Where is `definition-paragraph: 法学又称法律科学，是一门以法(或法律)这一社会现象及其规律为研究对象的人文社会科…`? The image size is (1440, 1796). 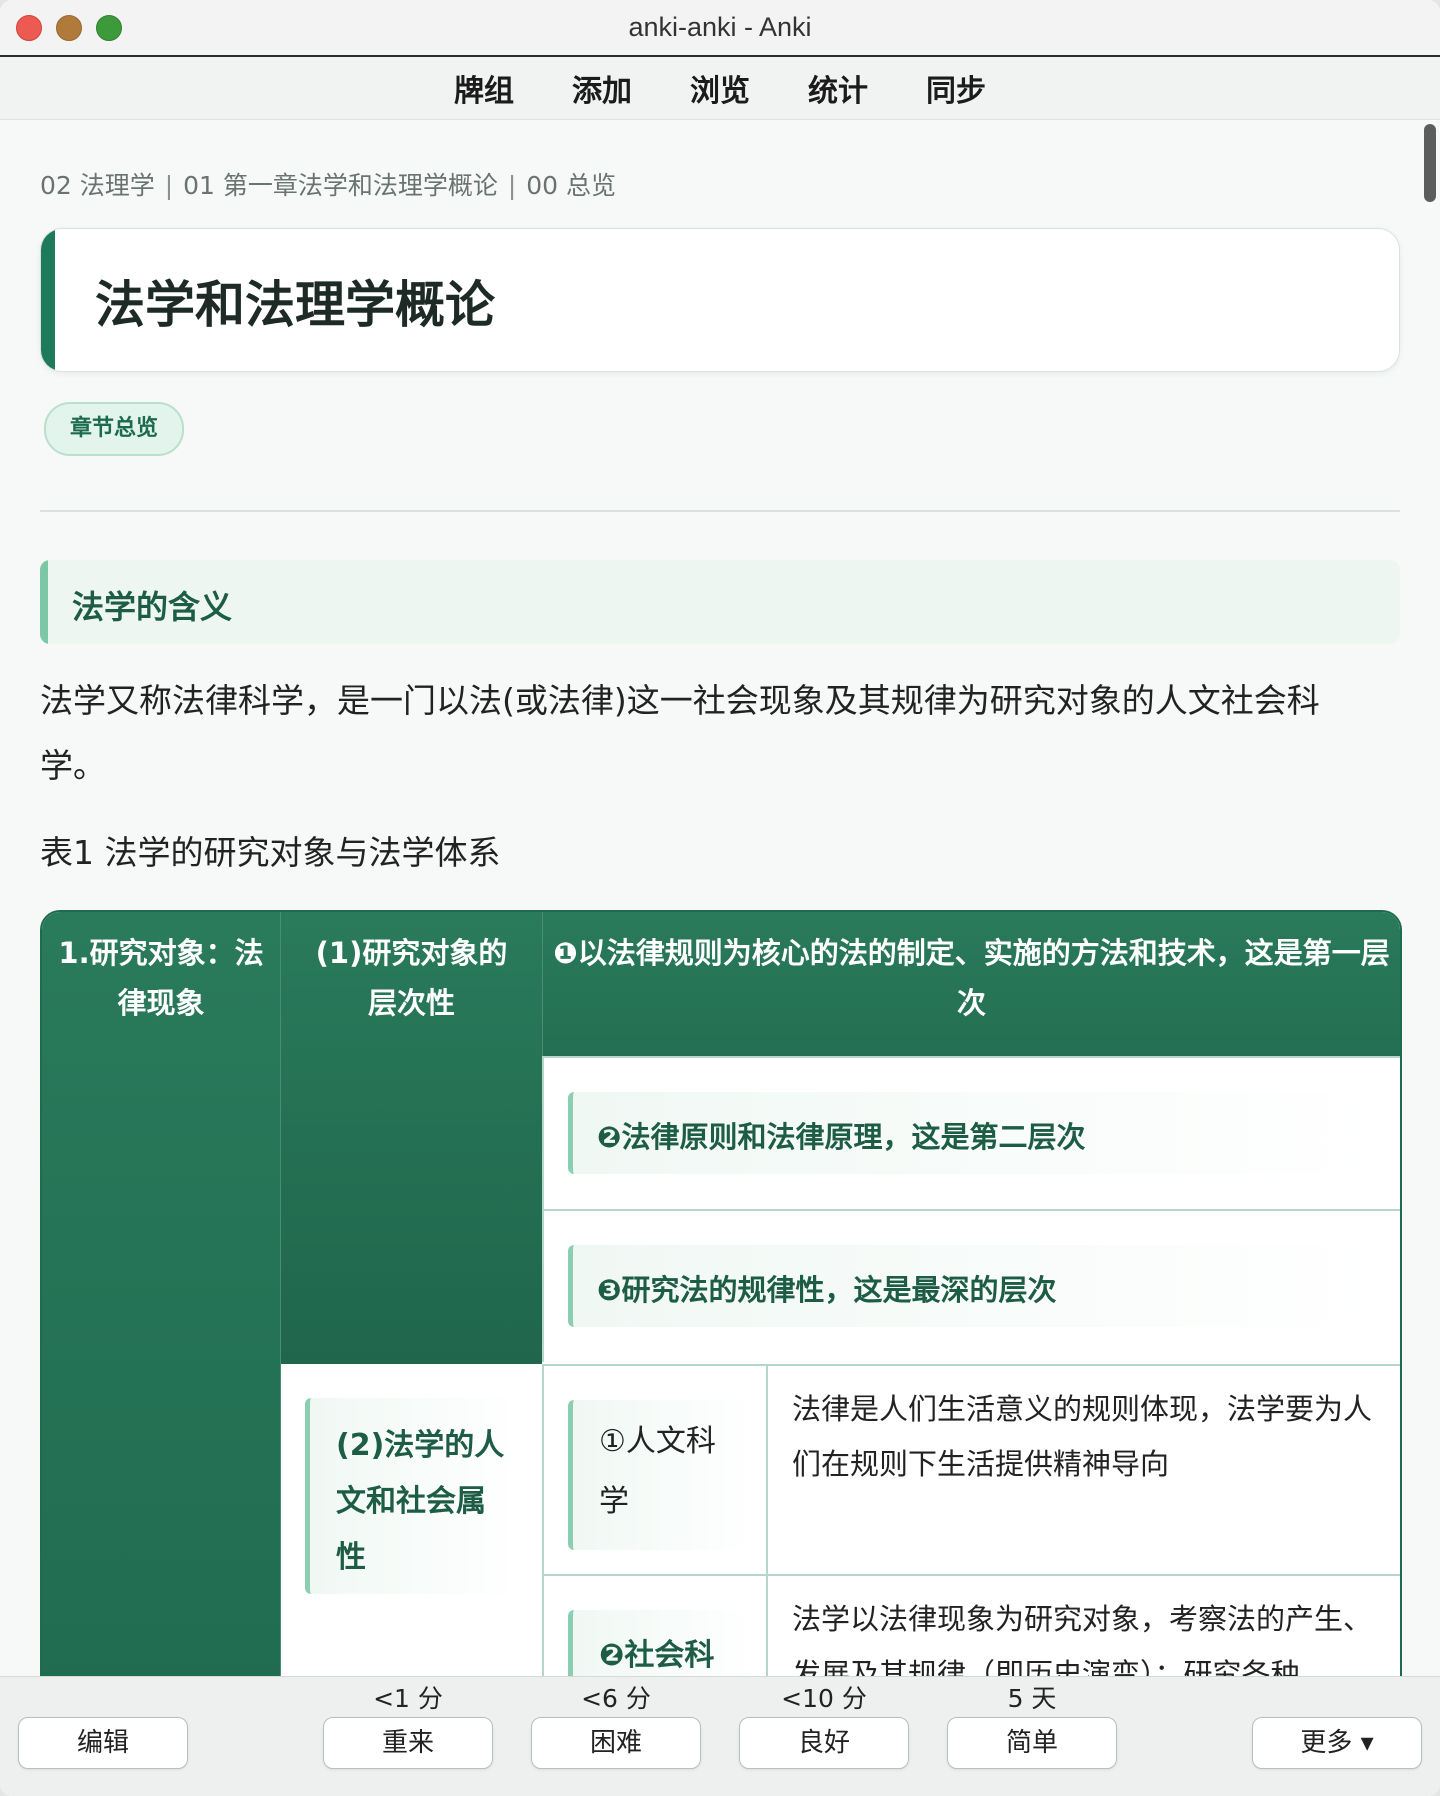
definition-paragraph: 法学又称法律科学，是一门以法(或法律)这一社会现象及其规律为研究对象的人文社会科… is located at coordinates (680, 733).